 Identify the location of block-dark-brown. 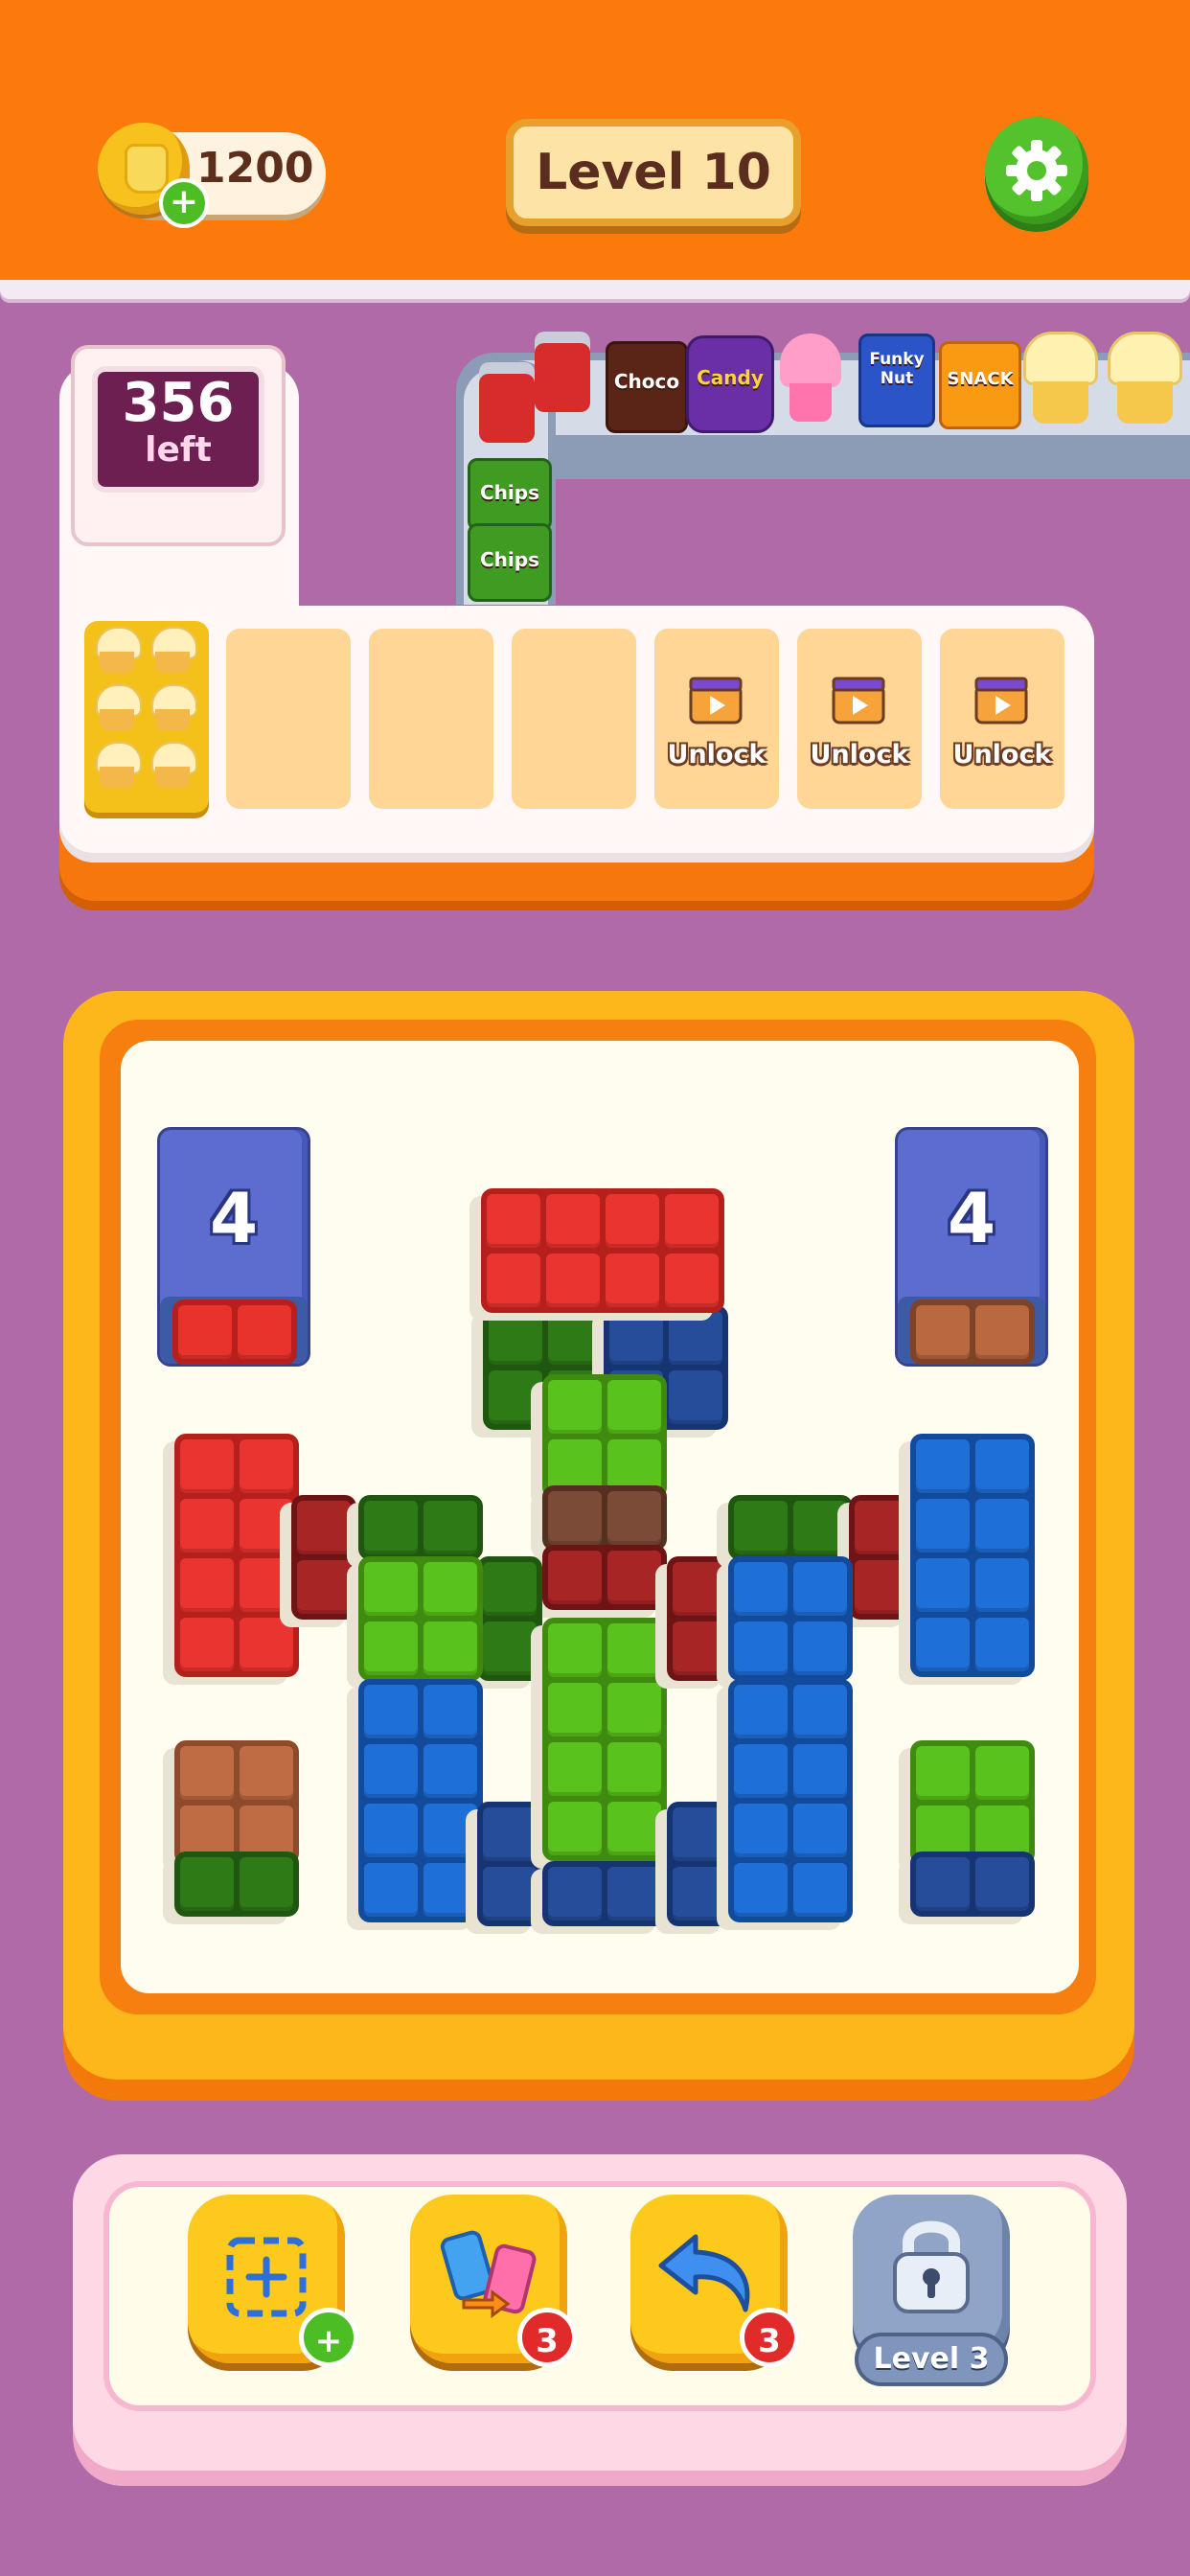
(605, 1518).